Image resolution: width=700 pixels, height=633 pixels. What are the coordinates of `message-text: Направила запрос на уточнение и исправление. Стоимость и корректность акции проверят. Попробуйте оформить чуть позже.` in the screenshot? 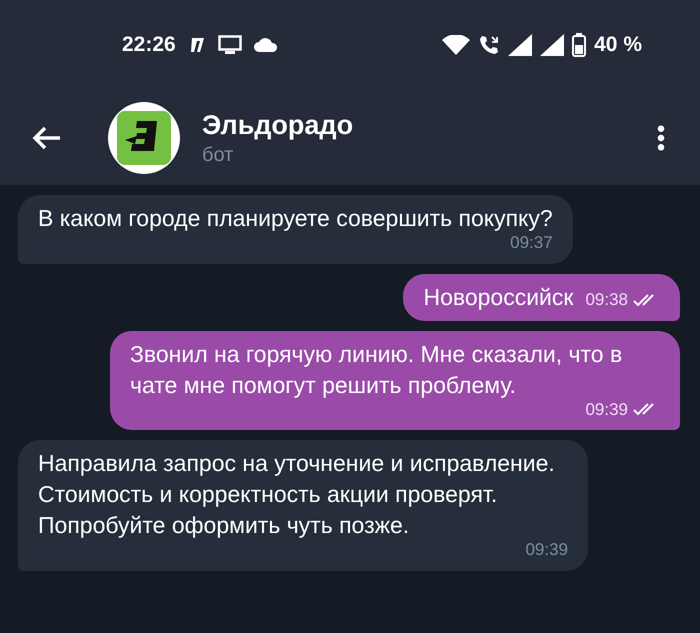 It's located at (296, 494).